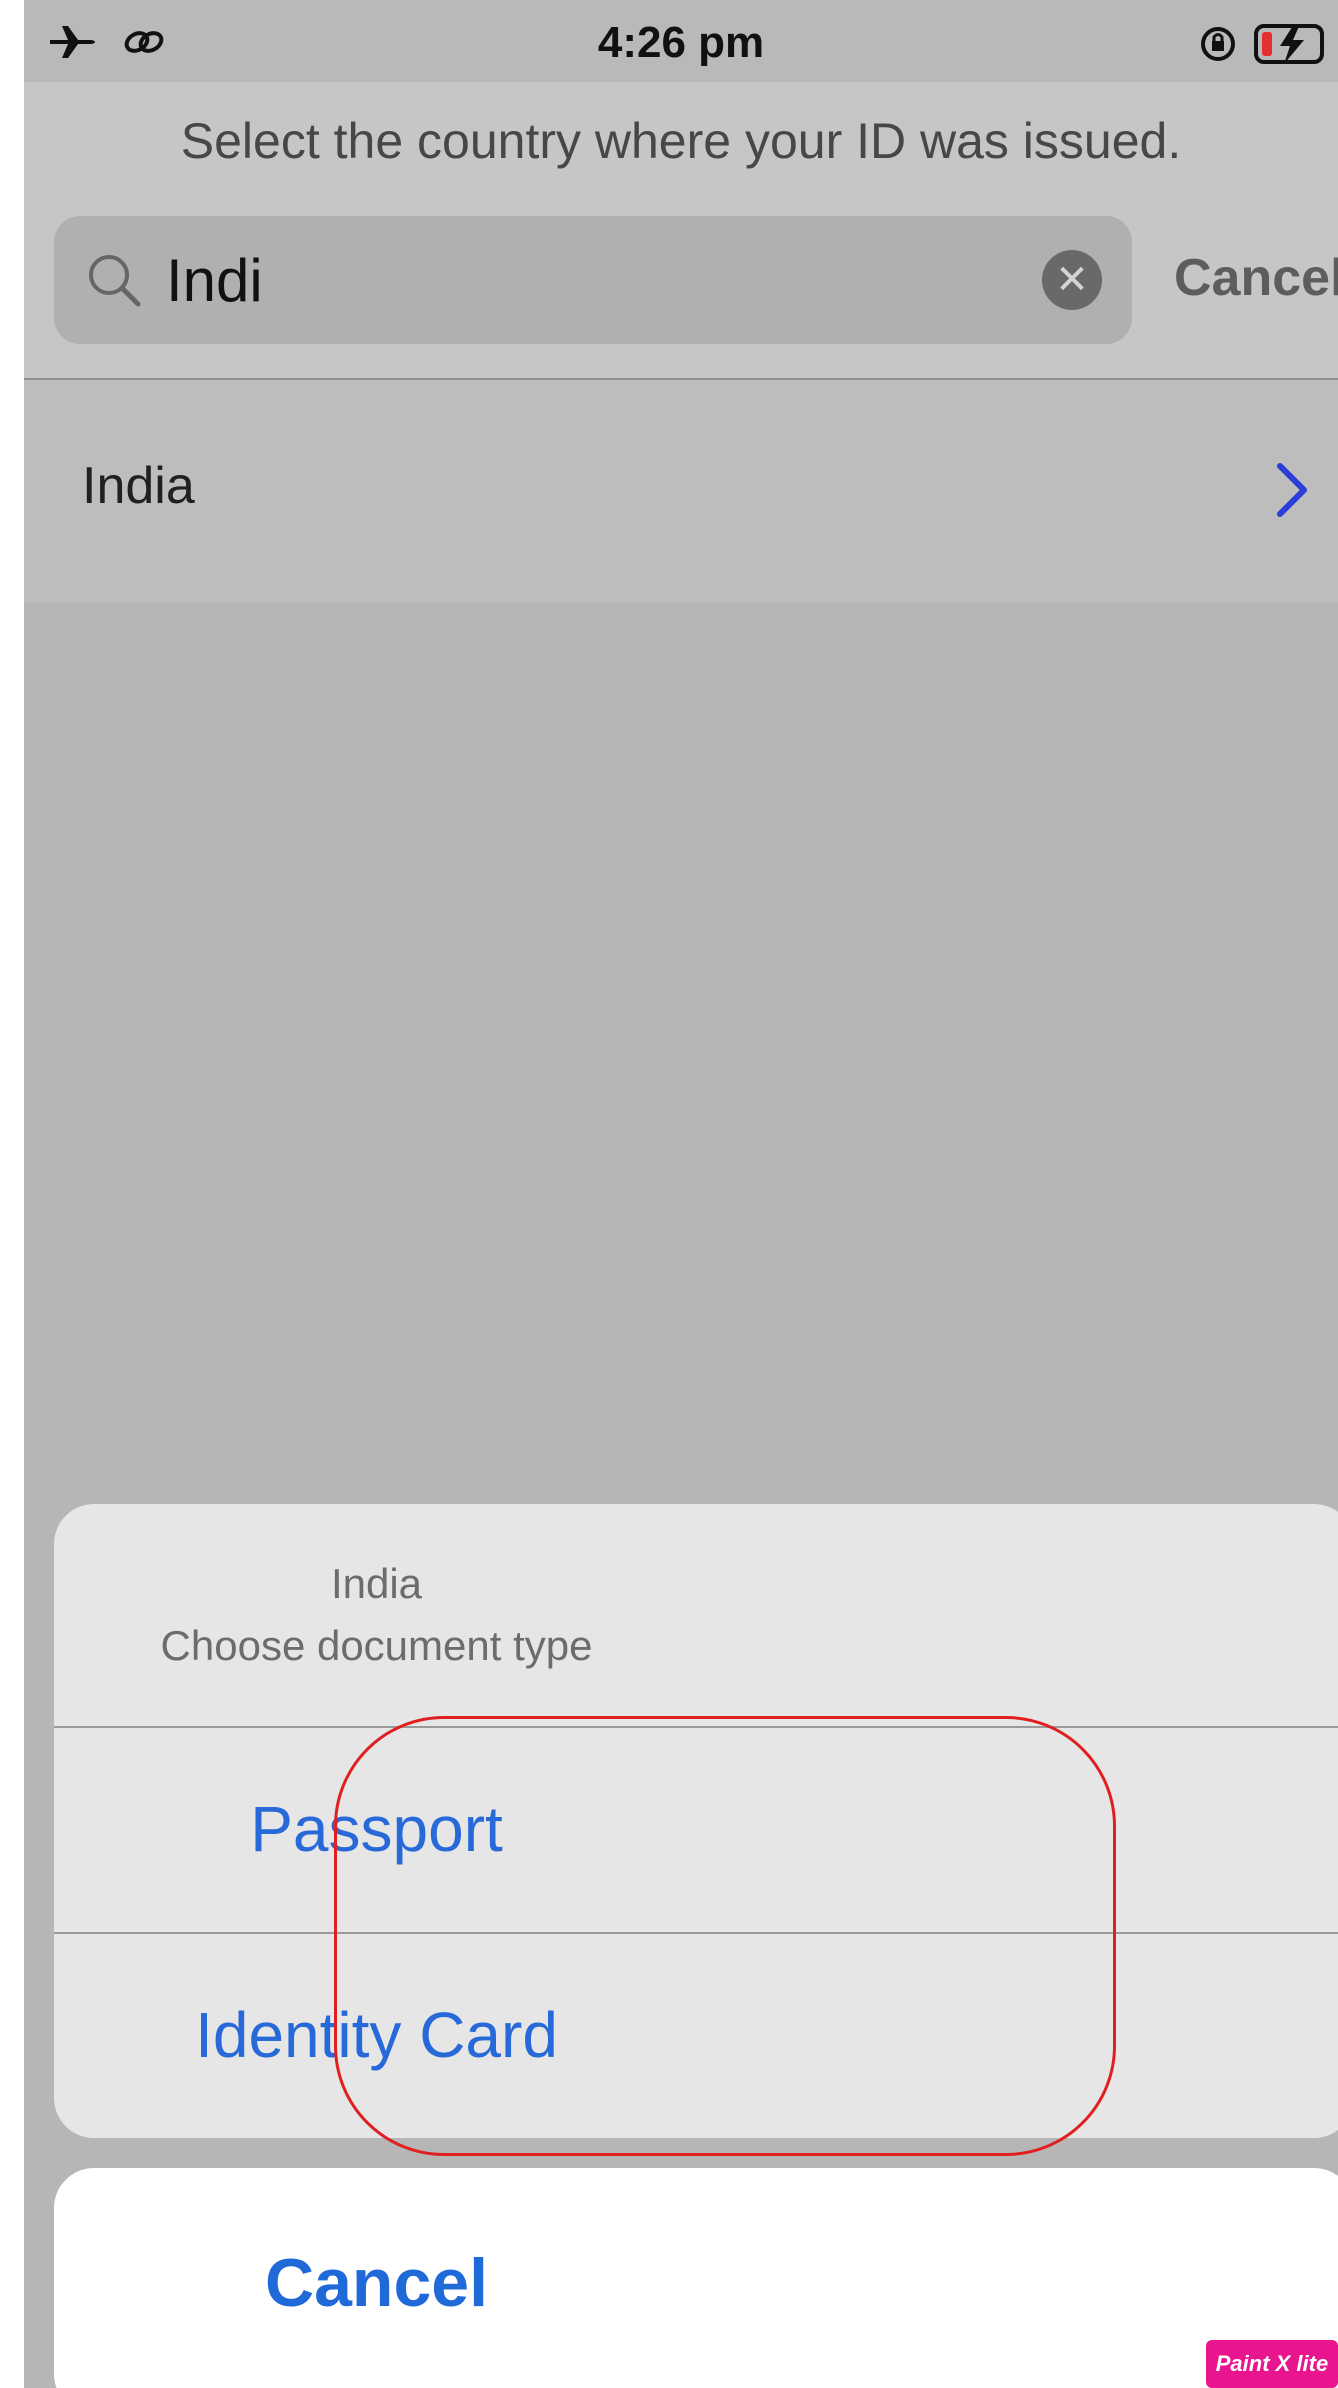  I want to click on battery-charging-icon, so click(1291, 46).